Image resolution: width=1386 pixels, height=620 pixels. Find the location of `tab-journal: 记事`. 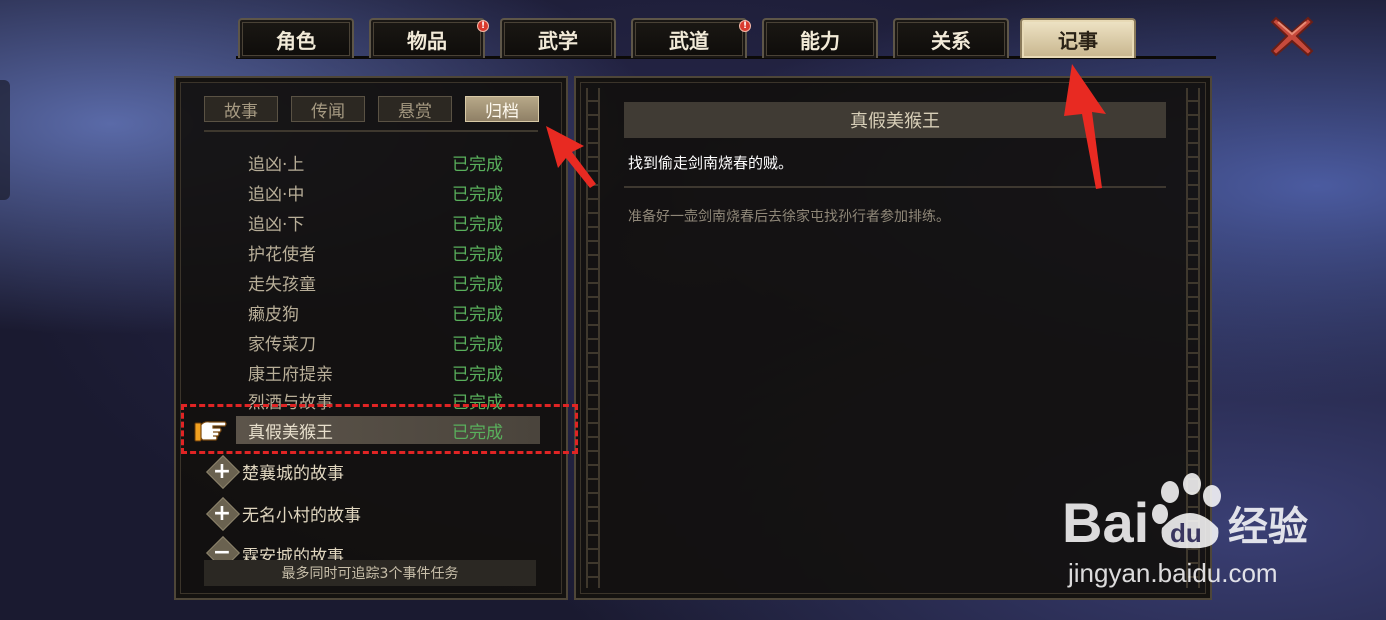

tab-journal: 记事 is located at coordinates (1078, 38).